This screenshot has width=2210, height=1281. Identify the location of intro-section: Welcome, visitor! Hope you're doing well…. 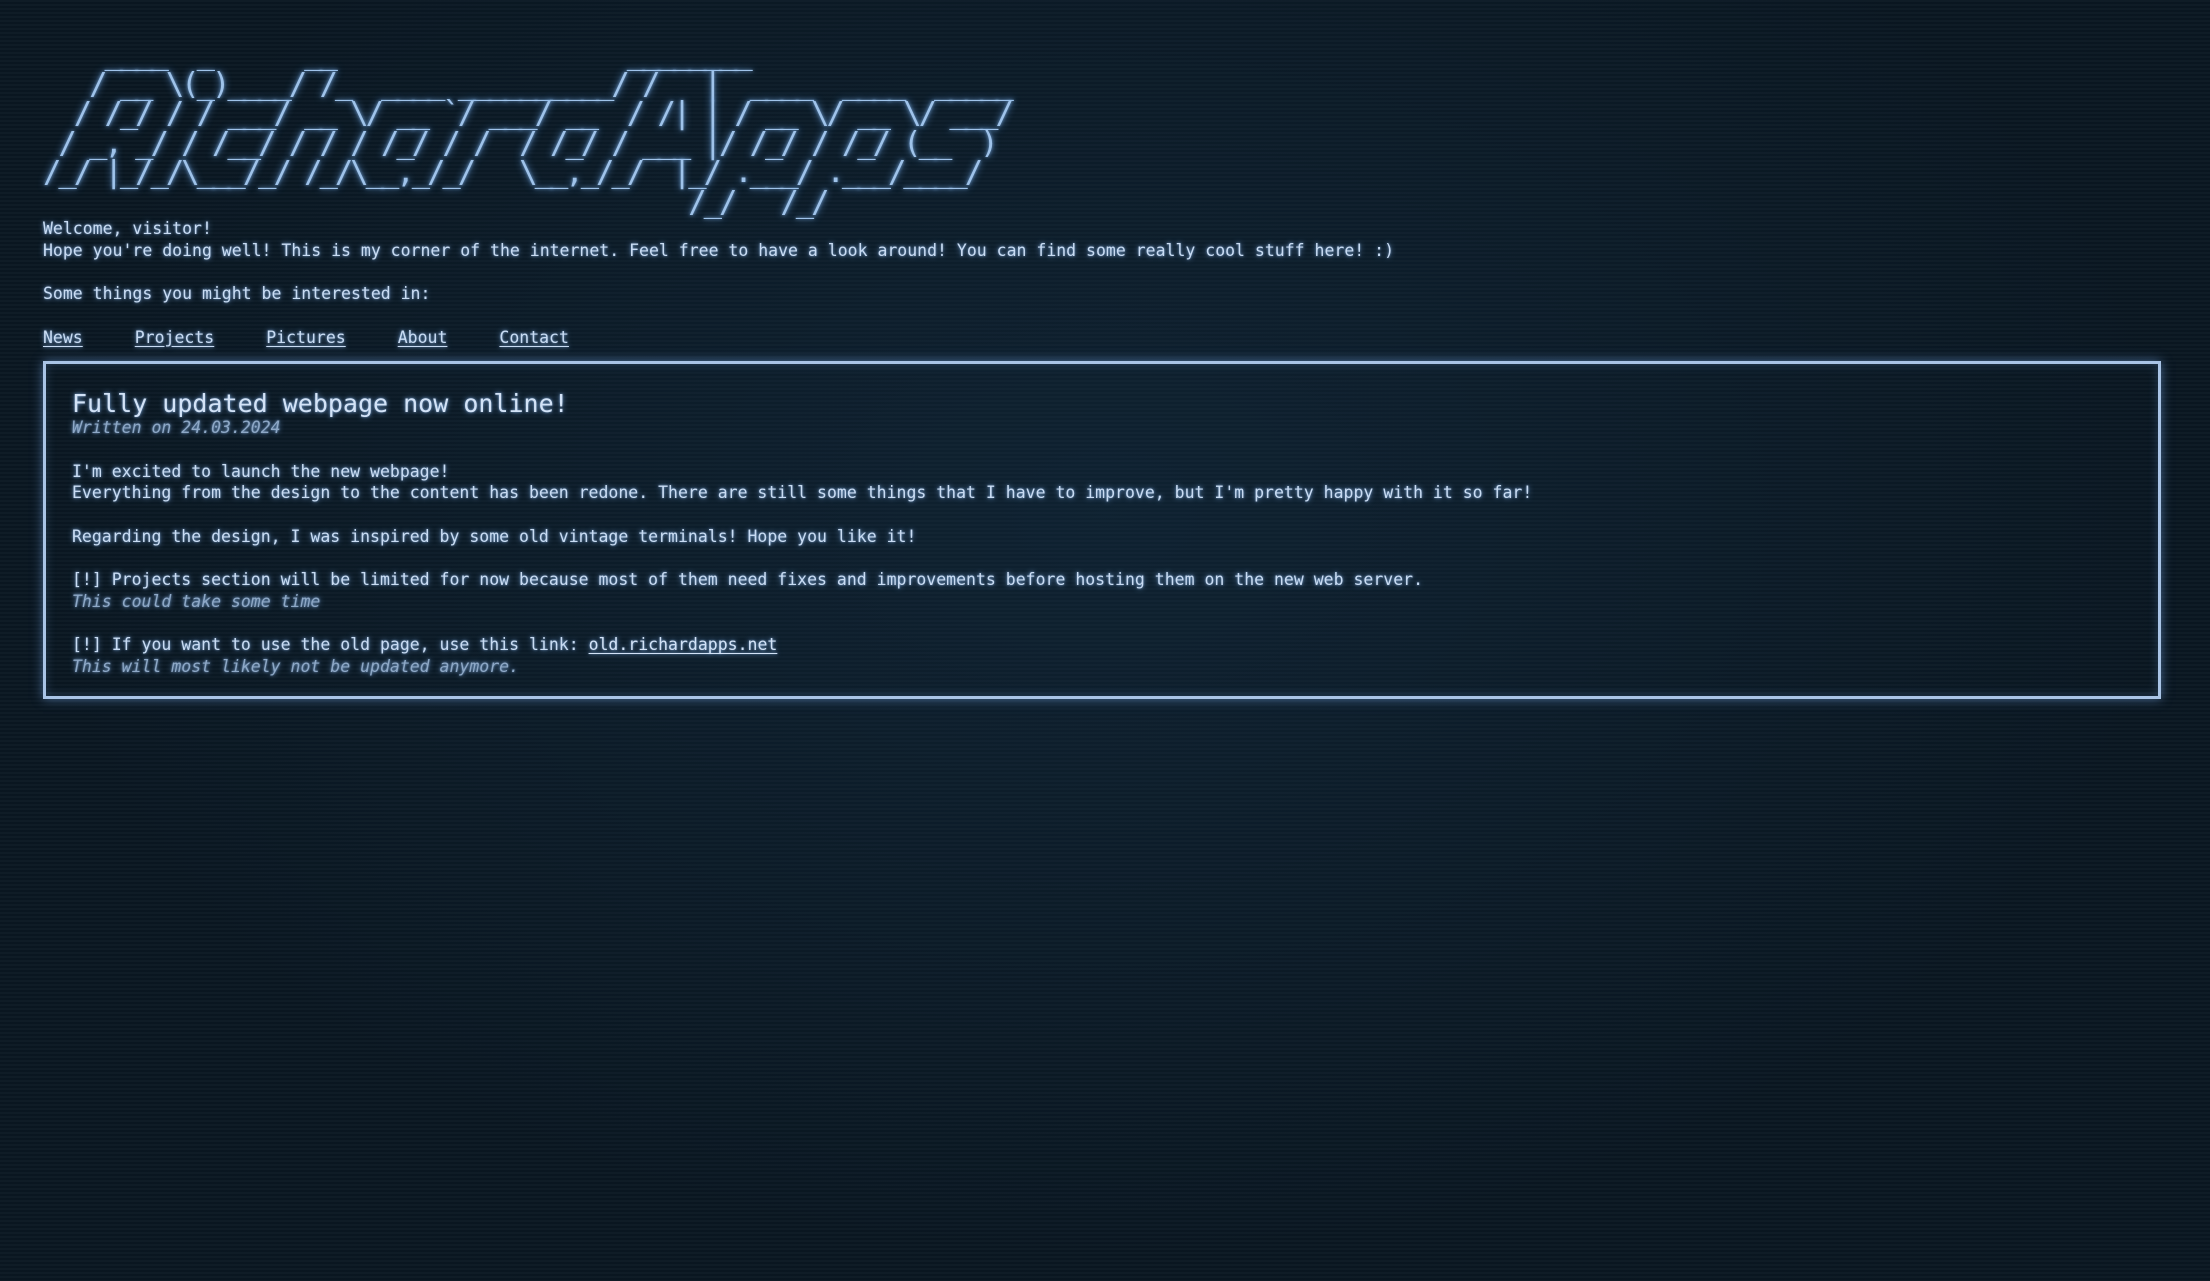
(1105, 272).